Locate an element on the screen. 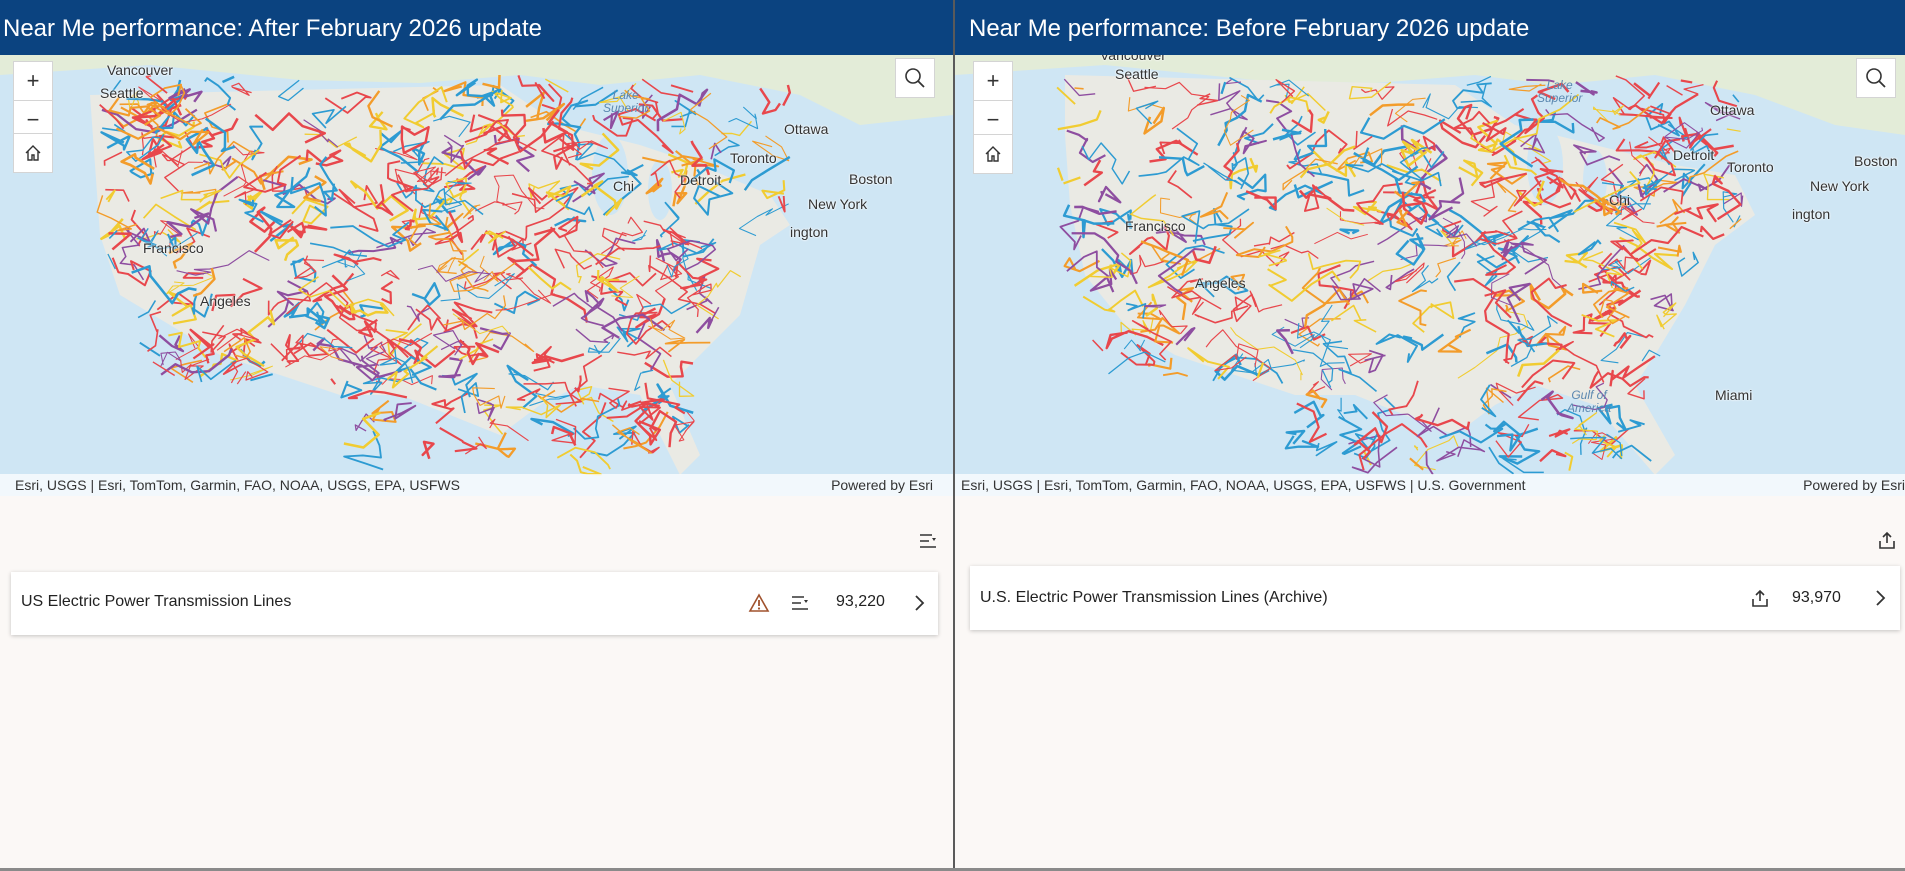 This screenshot has height=871, width=1905. warning-button is located at coordinates (759, 603).